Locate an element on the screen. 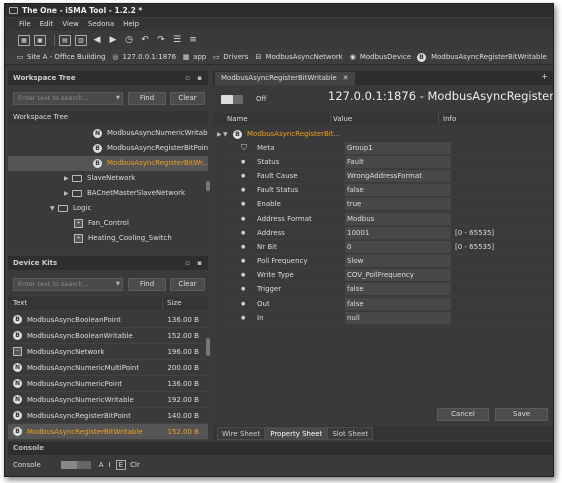 The height and width of the screenshot is (483, 562). property-value: 0 is located at coordinates (398, 246).